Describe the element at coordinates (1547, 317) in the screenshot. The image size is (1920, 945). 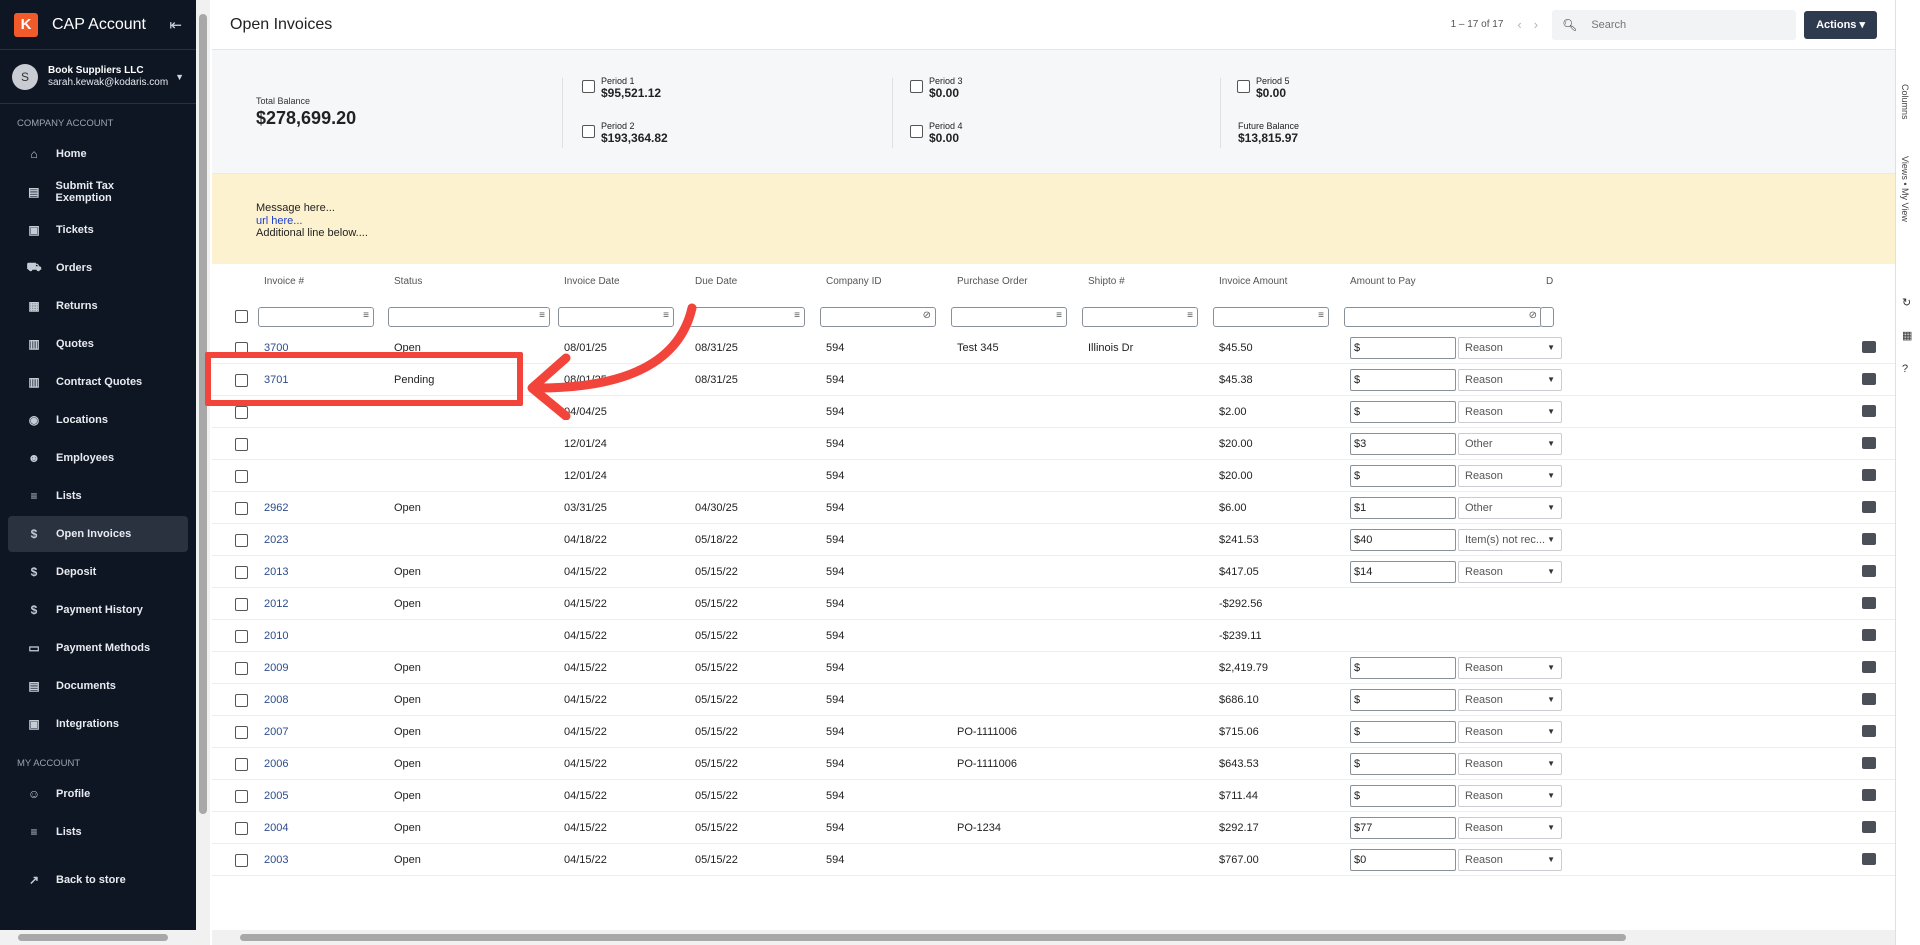
I see `column-filter-input` at that location.